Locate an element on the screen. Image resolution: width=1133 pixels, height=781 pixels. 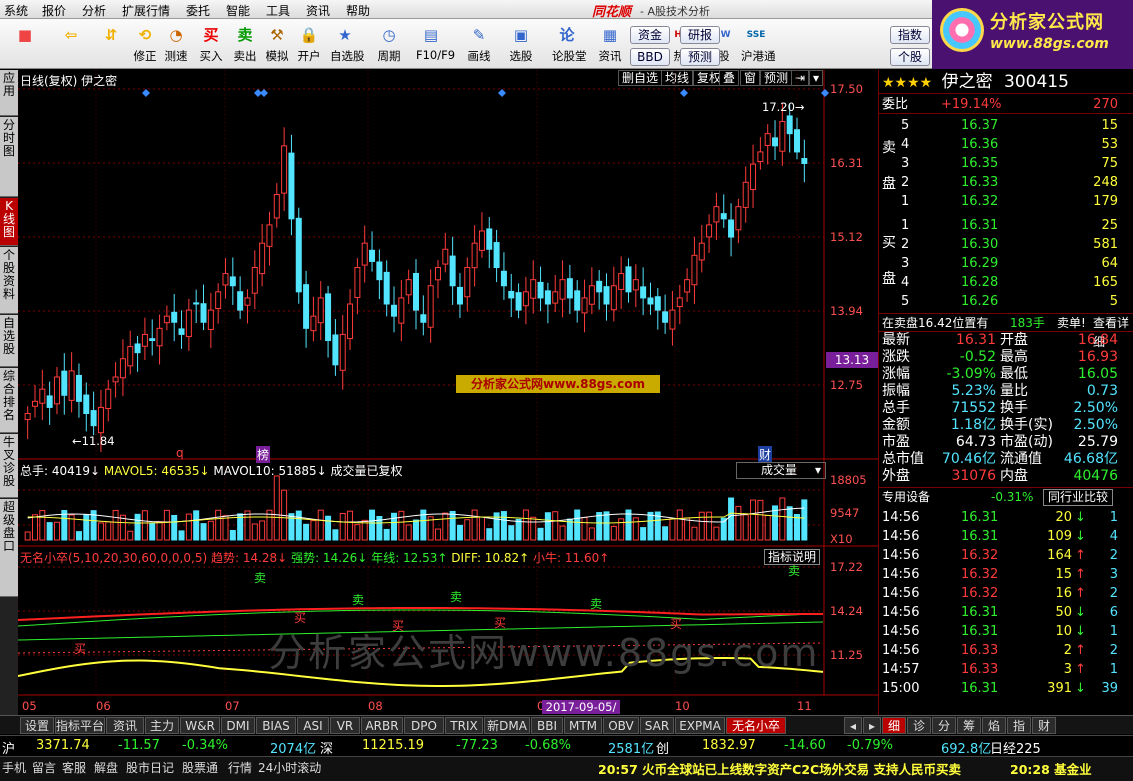
status-link-4: 股市日记 is located at coordinates (150, 767).